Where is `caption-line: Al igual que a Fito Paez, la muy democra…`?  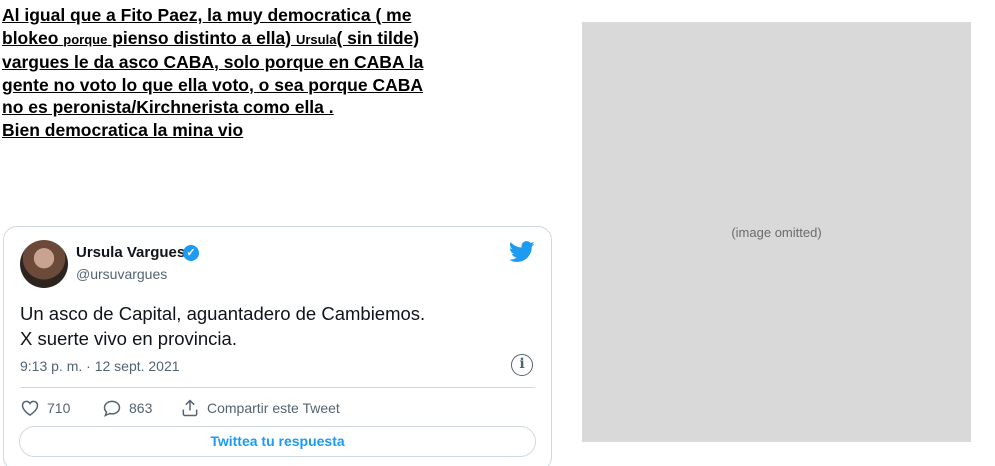 caption-line: Al igual que a Fito Paez, la muy democra… is located at coordinates (207, 15).